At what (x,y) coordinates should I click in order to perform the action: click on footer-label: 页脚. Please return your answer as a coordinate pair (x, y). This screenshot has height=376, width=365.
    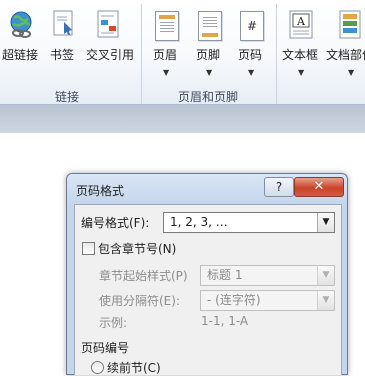
    Looking at the image, I should click on (208, 55).